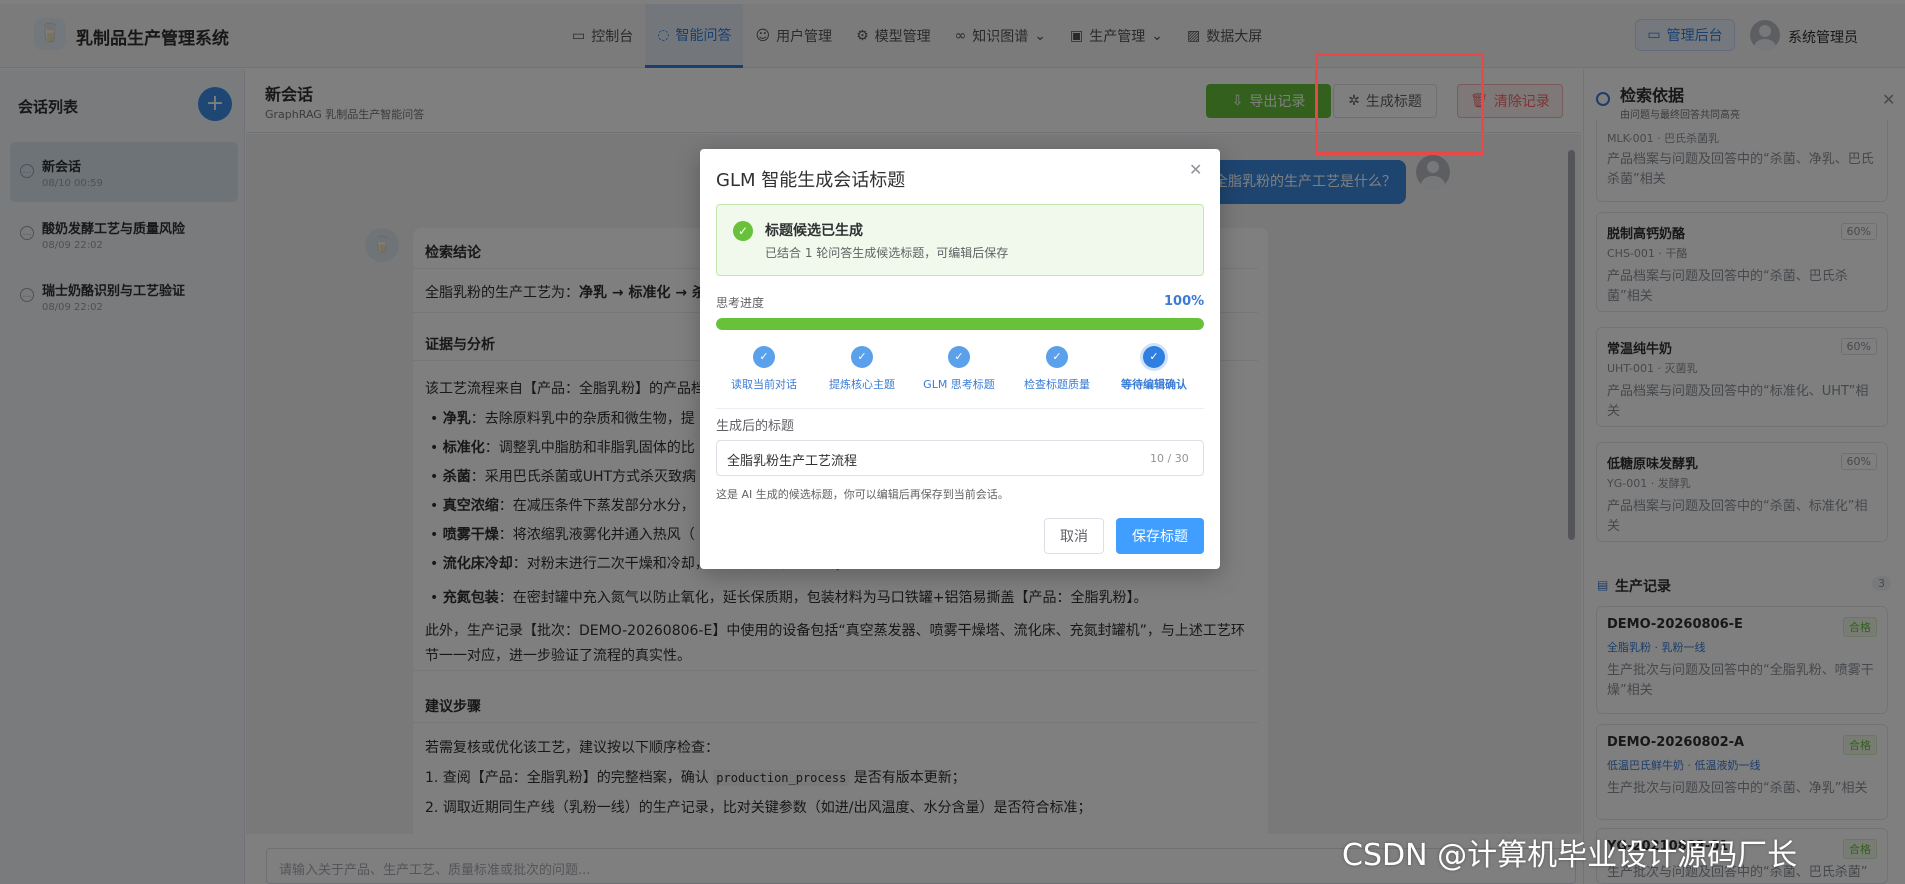 The height and width of the screenshot is (884, 1905). What do you see at coordinates (960, 240) in the screenshot?
I see `success-alert` at bounding box center [960, 240].